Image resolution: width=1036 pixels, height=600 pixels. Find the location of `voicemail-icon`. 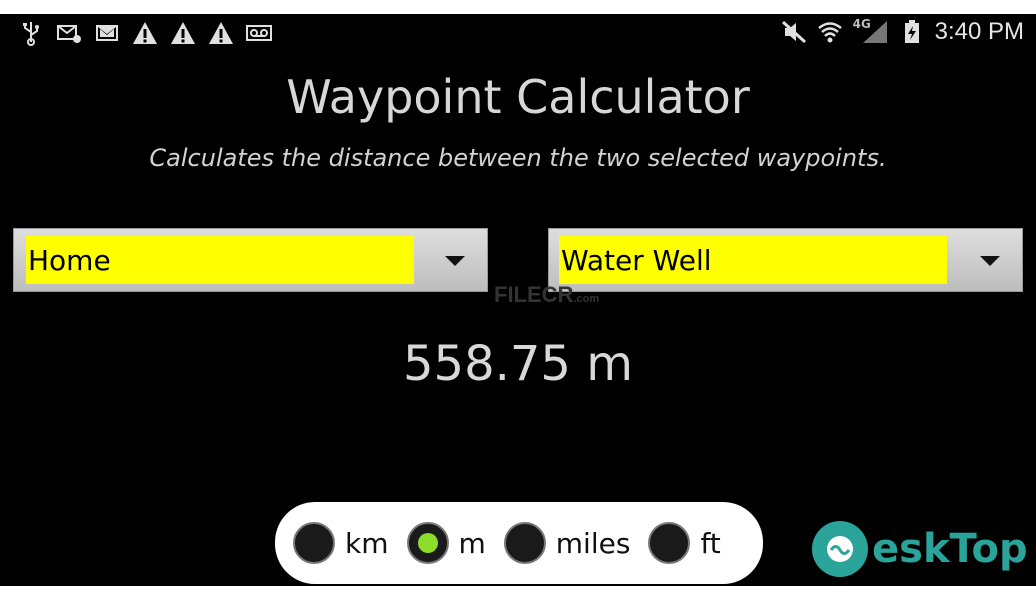

voicemail-icon is located at coordinates (259, 33).